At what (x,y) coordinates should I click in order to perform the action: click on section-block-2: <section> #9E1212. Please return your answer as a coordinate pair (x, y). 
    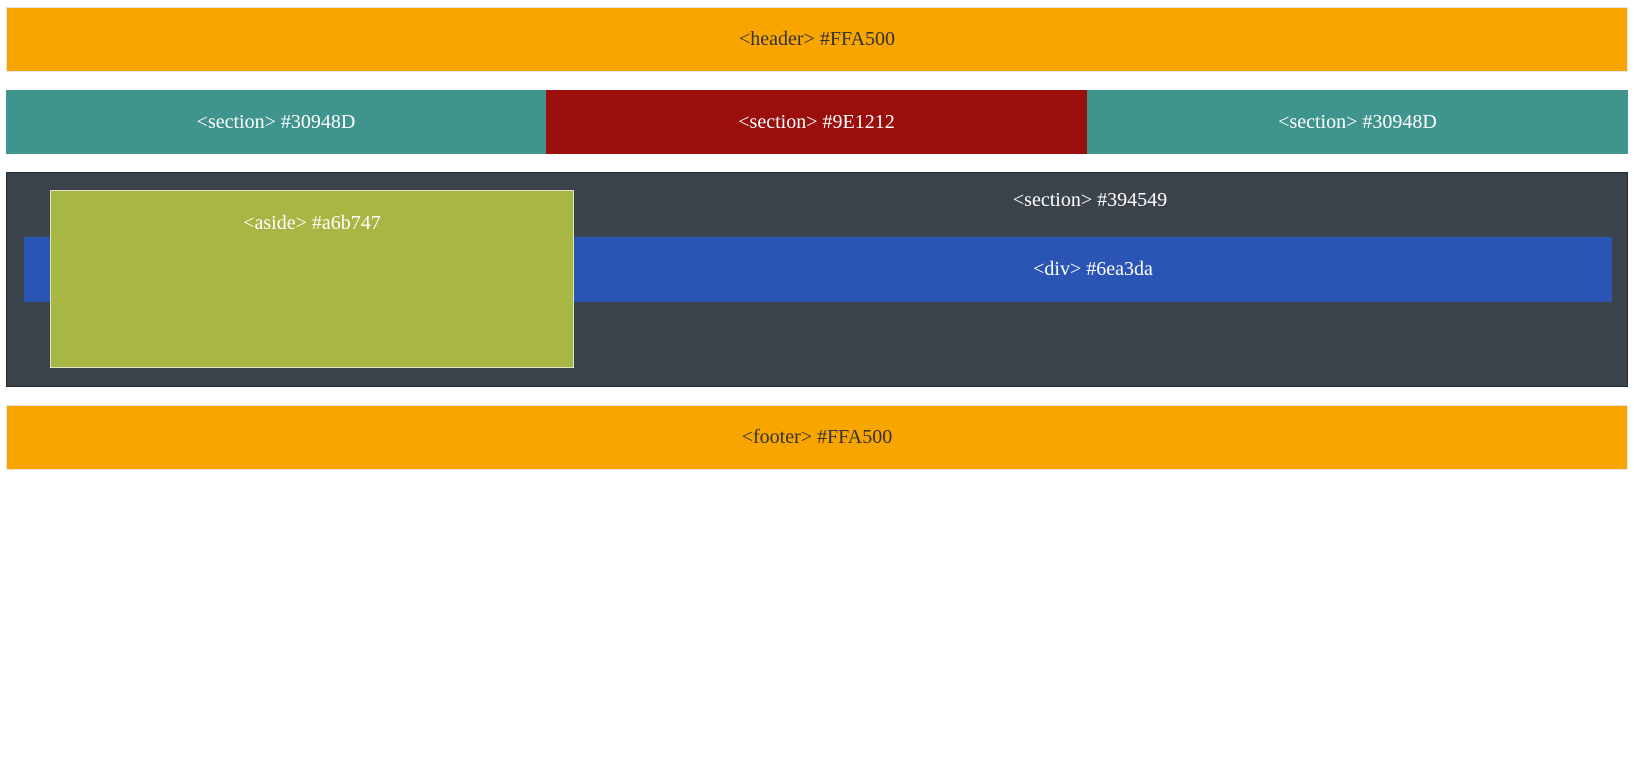
    Looking at the image, I should click on (816, 122).